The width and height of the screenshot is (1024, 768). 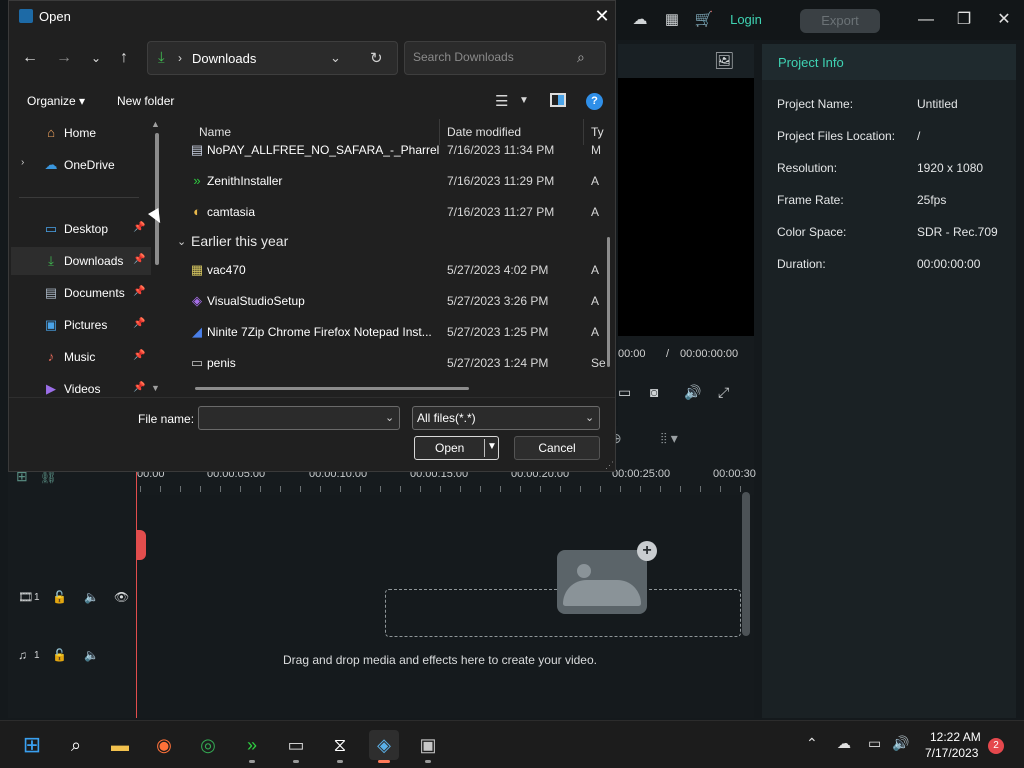 I want to click on timeline-scrollbar, so click(x=746, y=564).